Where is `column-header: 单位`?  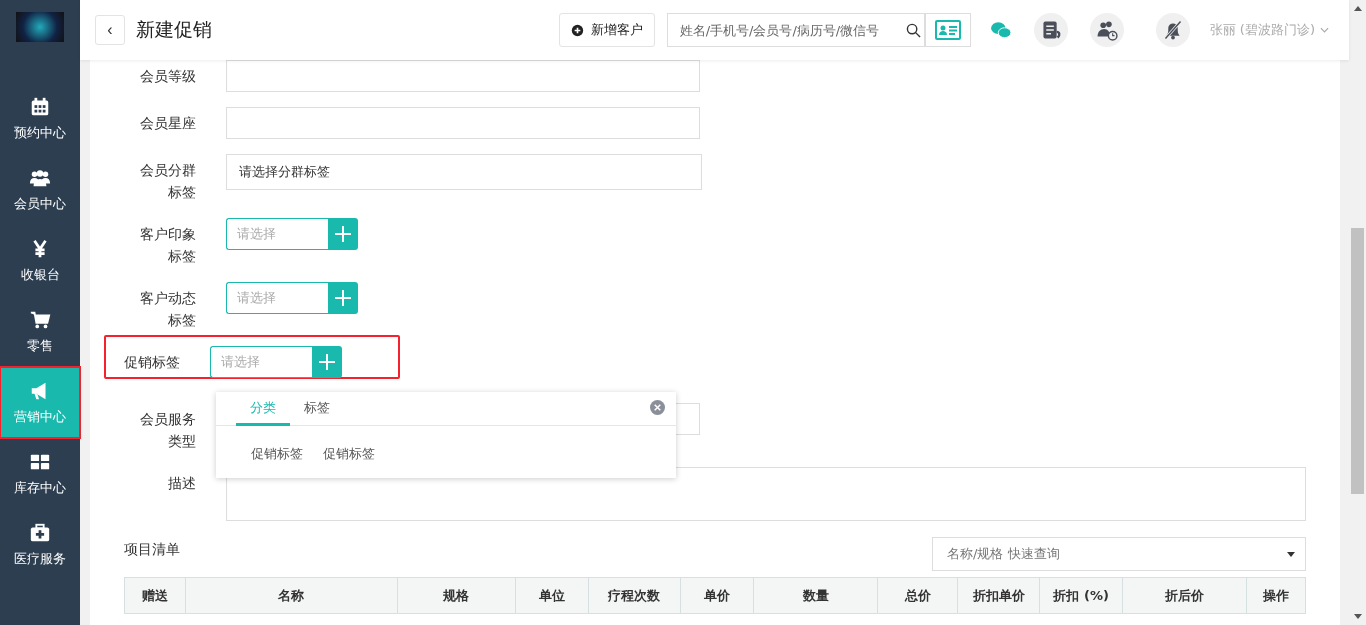
column-header: 单位 is located at coordinates (551, 595).